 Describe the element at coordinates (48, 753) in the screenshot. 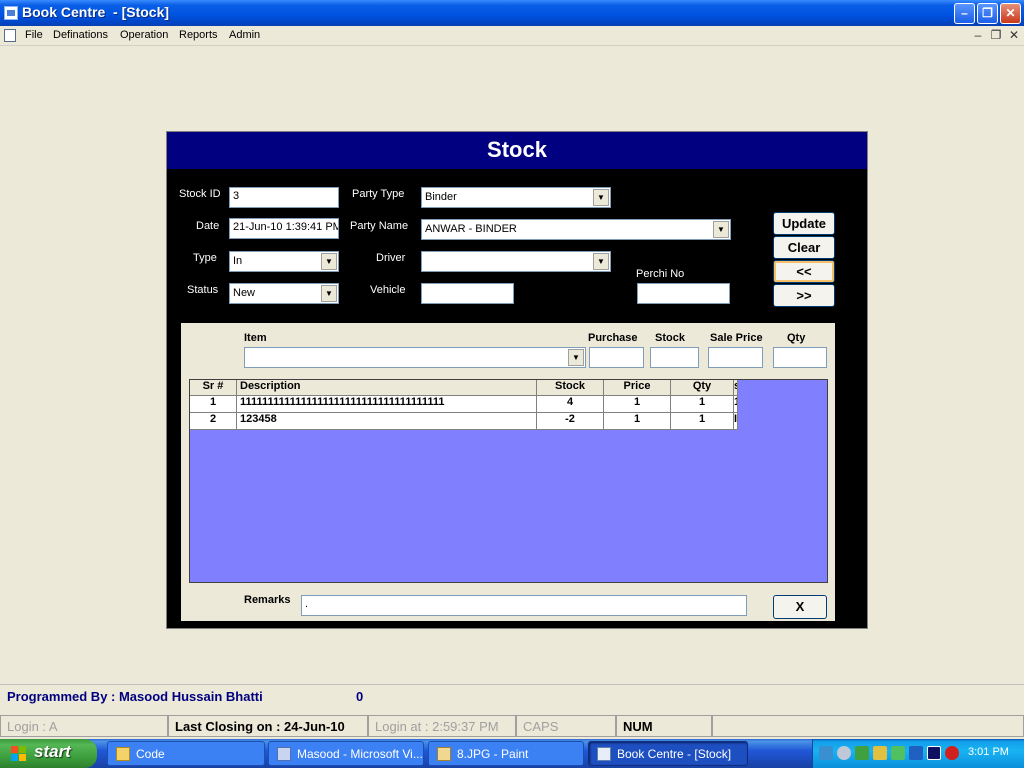

I see `start-button: start` at that location.